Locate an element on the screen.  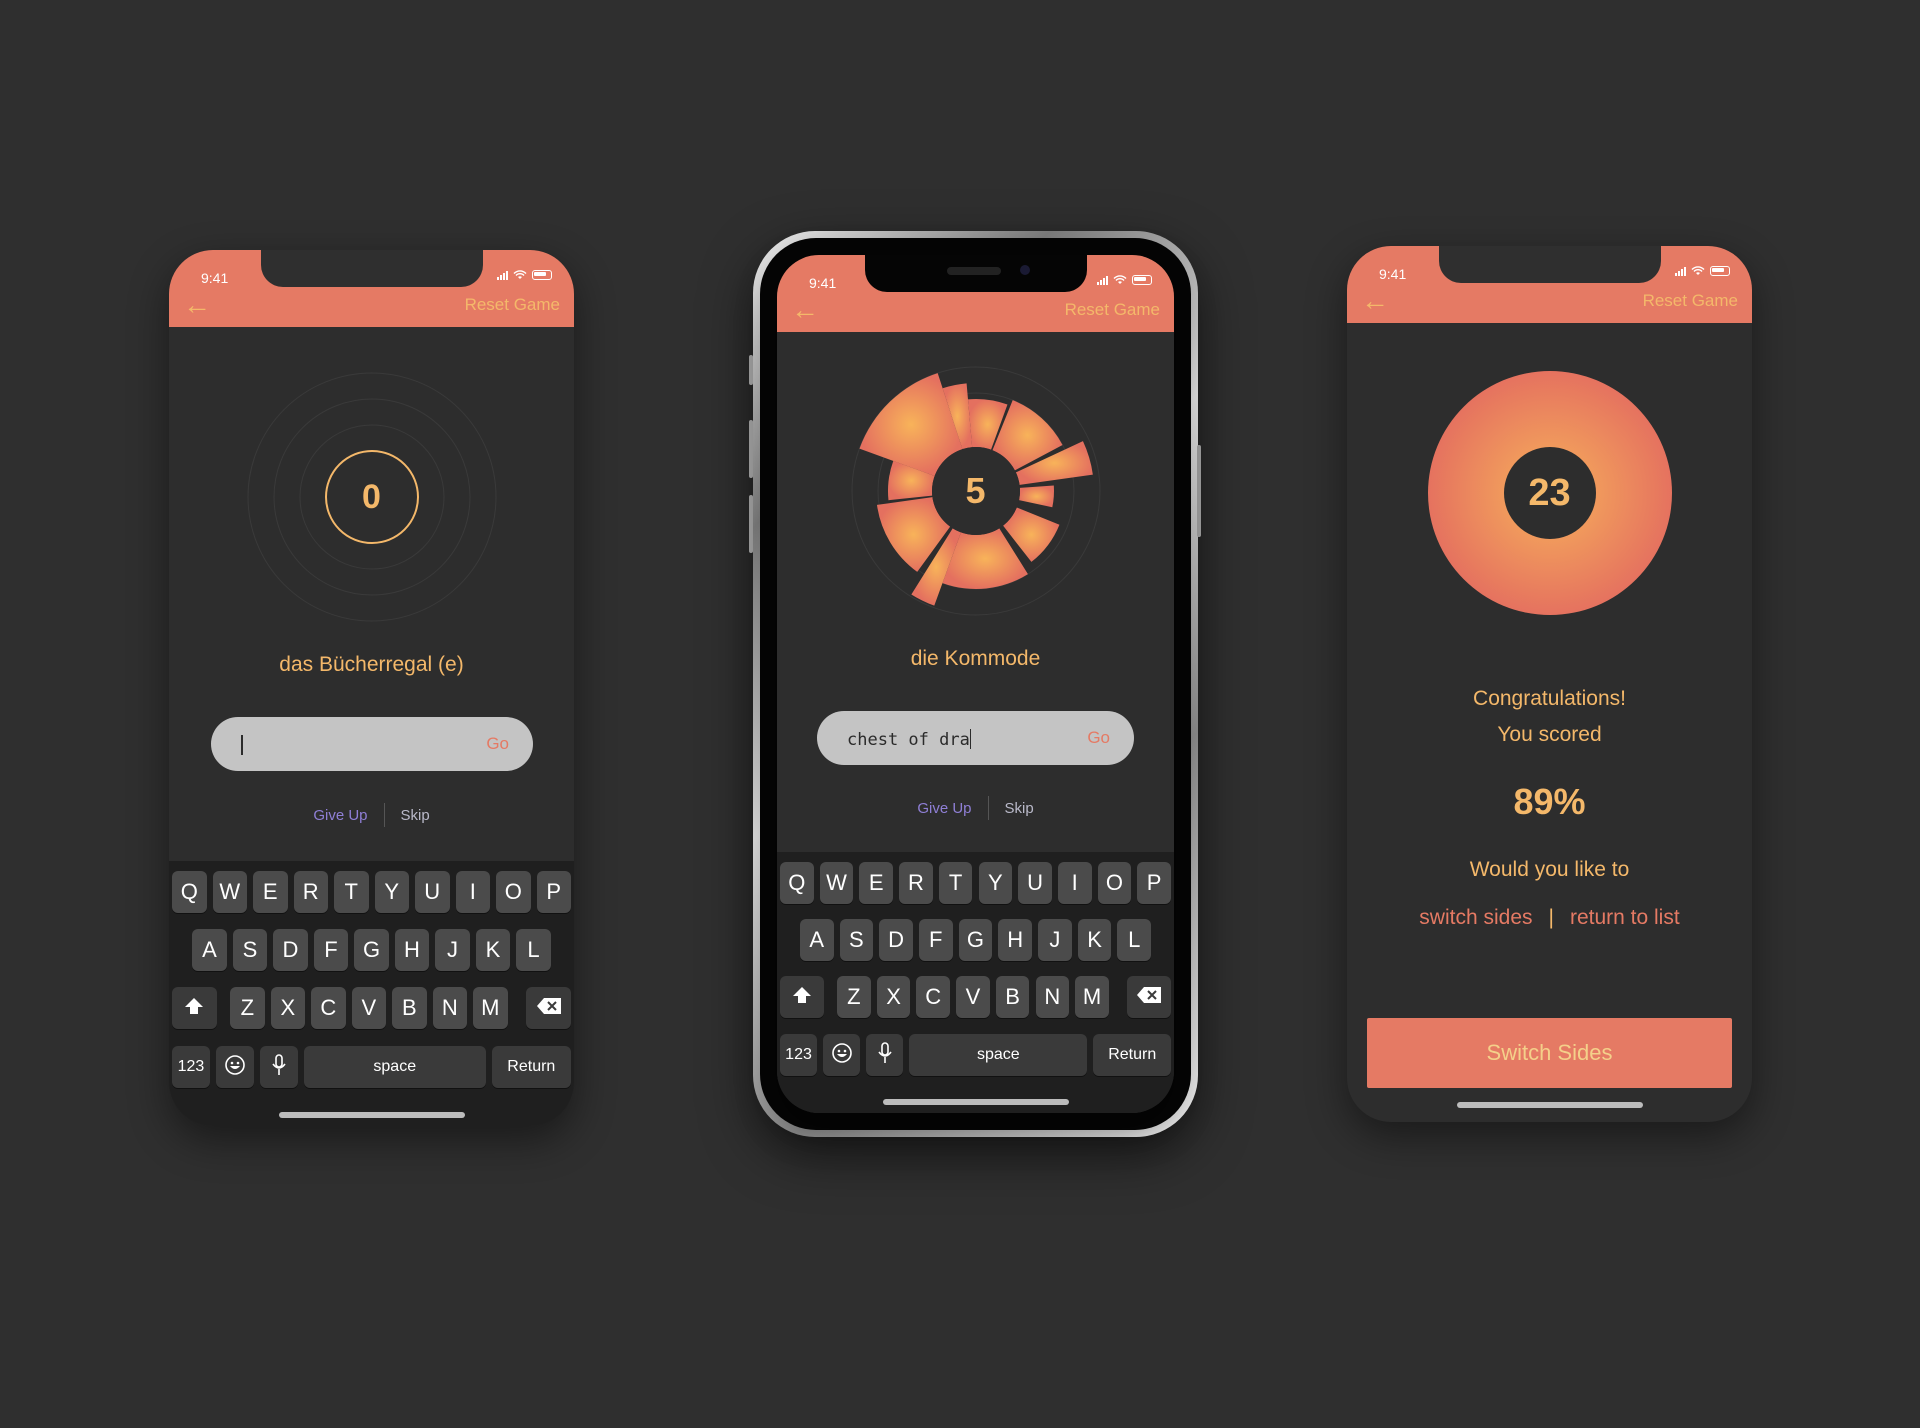
congrats-heading: Congratulations! You scored is located at coordinates (1549, 717).